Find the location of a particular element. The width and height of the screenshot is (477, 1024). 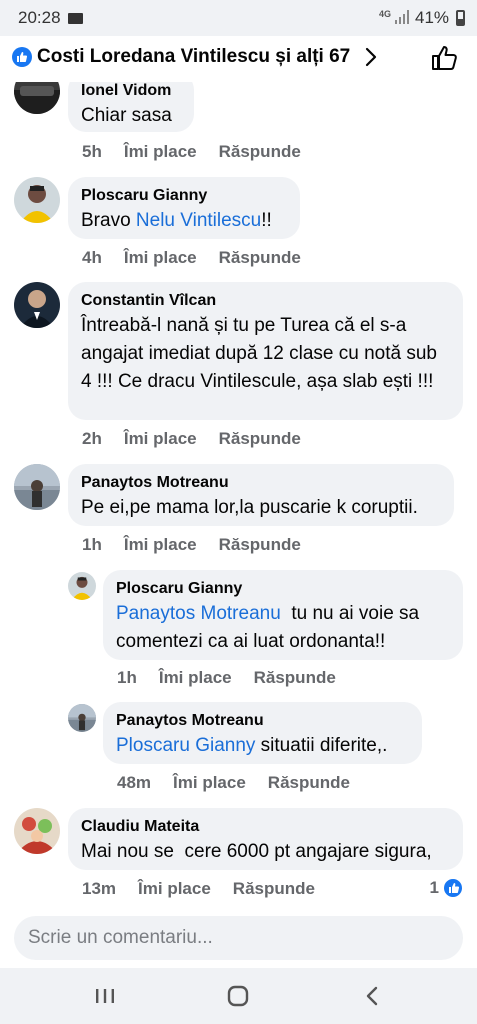

comment-meta: 48m Îmi place Răspunde is located at coordinates (244, 783).